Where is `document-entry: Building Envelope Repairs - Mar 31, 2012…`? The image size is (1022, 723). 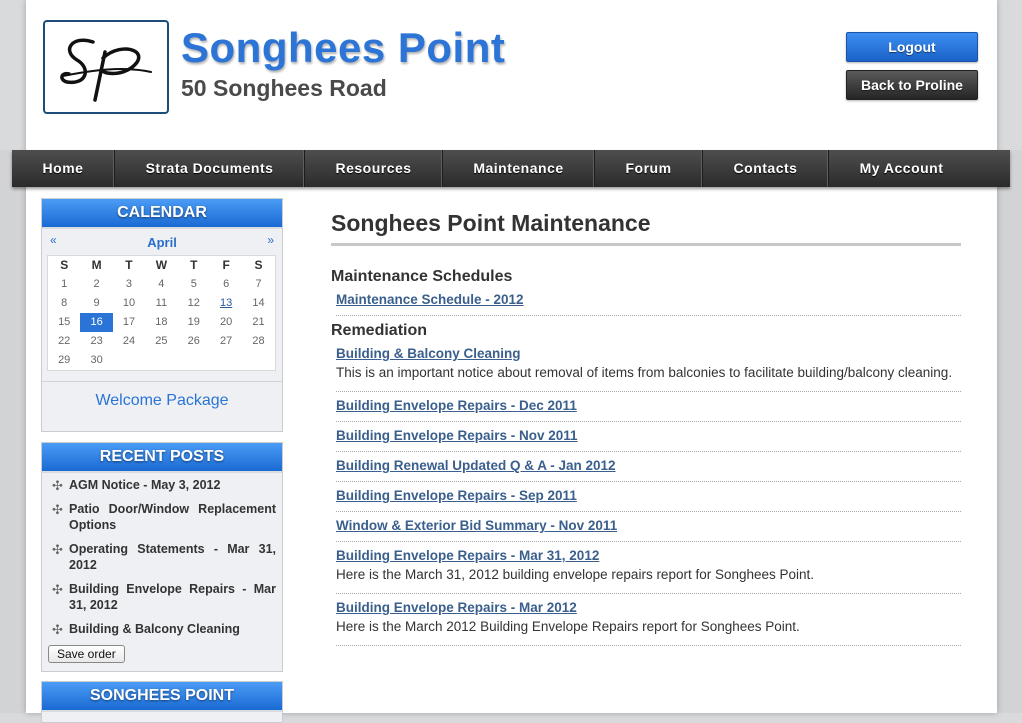
document-entry: Building Envelope Repairs - Mar 31, 2012… is located at coordinates (648, 568).